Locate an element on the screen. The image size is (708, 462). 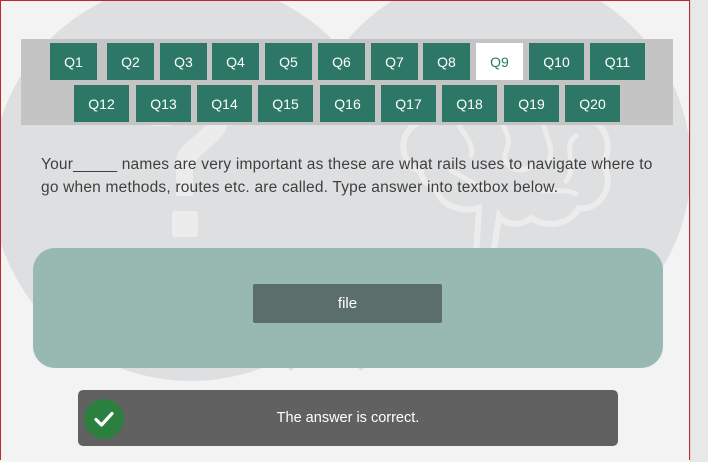
question-button-8: Q8 is located at coordinates (446, 61).